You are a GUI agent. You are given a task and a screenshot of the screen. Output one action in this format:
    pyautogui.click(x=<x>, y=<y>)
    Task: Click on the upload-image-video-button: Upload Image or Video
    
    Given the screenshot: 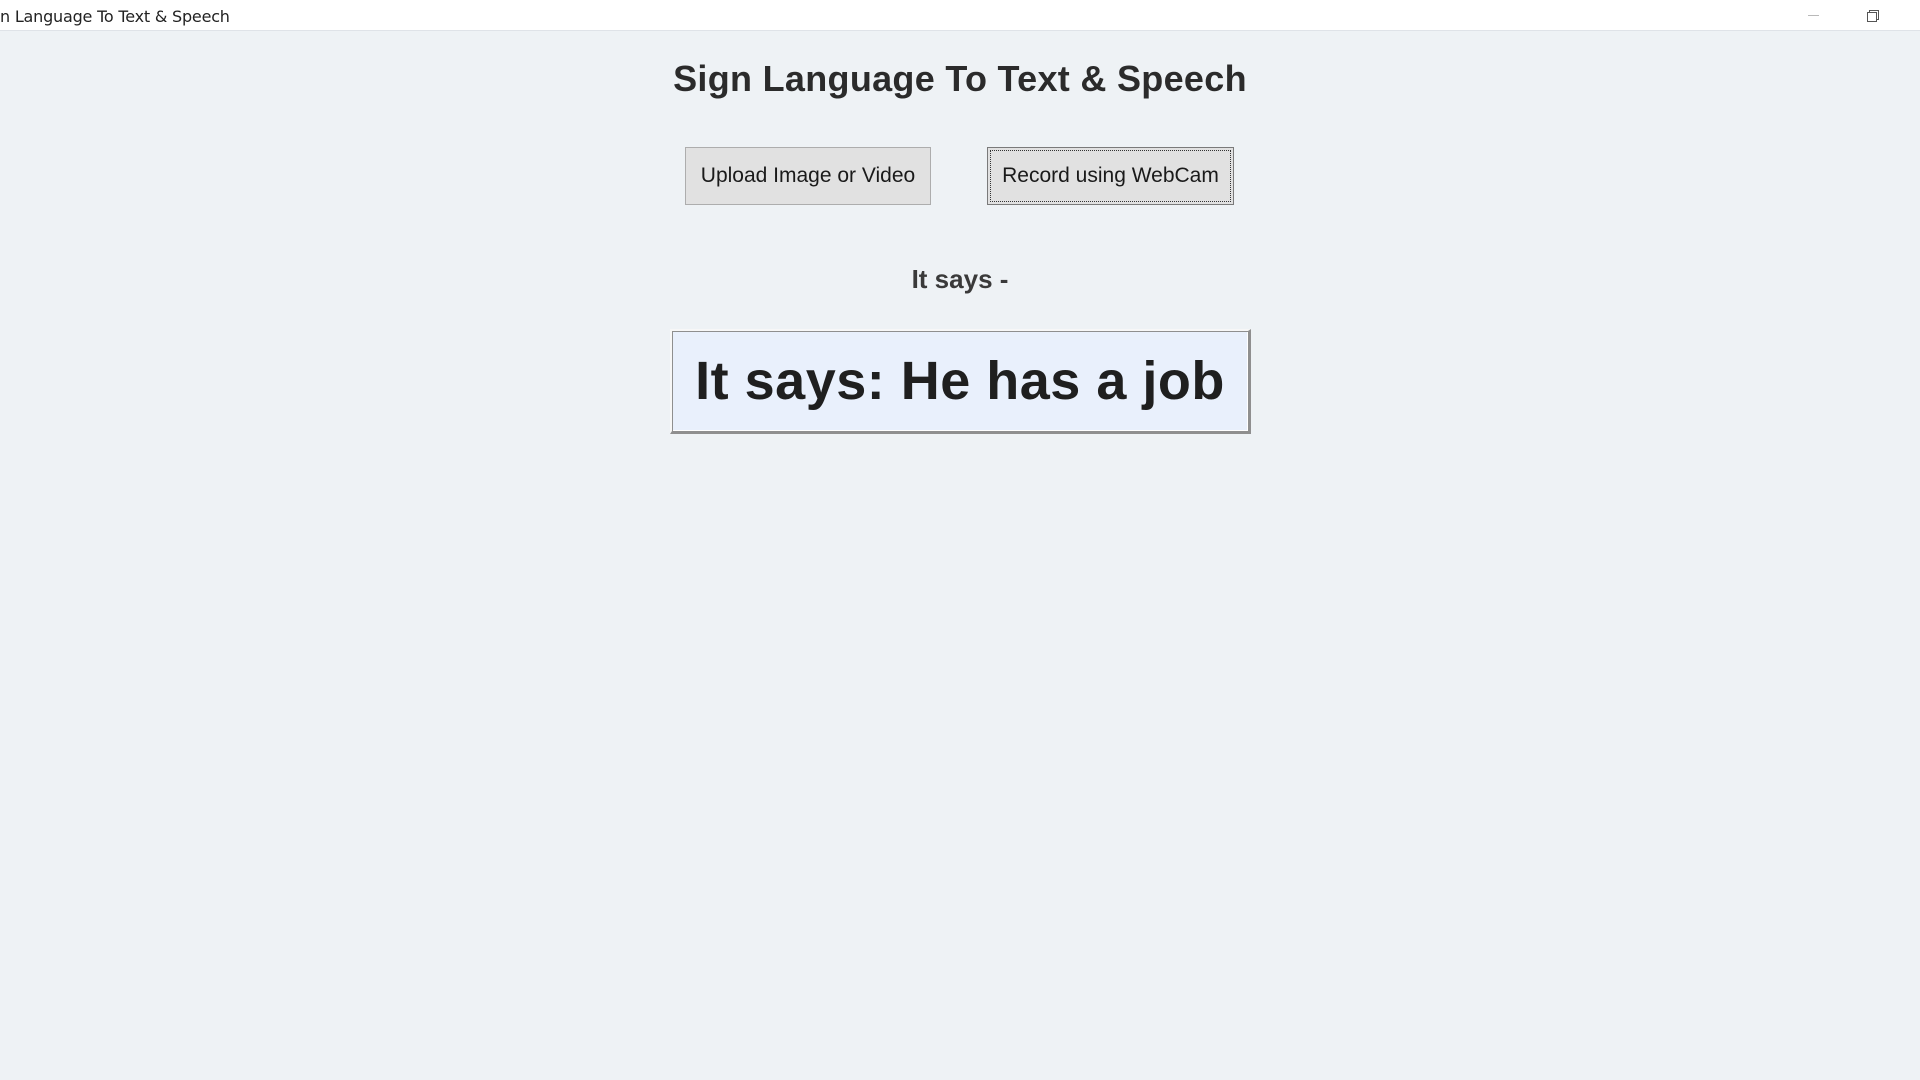 What is the action you would take?
    pyautogui.click(x=808, y=176)
    